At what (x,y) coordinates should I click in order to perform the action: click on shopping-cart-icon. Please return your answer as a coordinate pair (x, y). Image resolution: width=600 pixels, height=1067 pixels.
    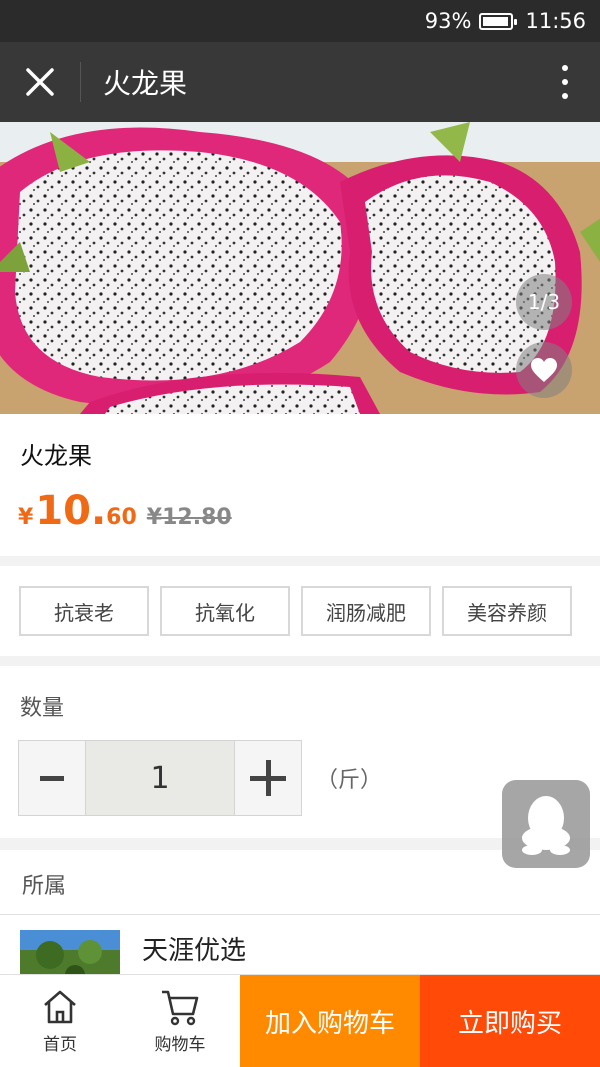
    Looking at the image, I should click on (180, 1007).